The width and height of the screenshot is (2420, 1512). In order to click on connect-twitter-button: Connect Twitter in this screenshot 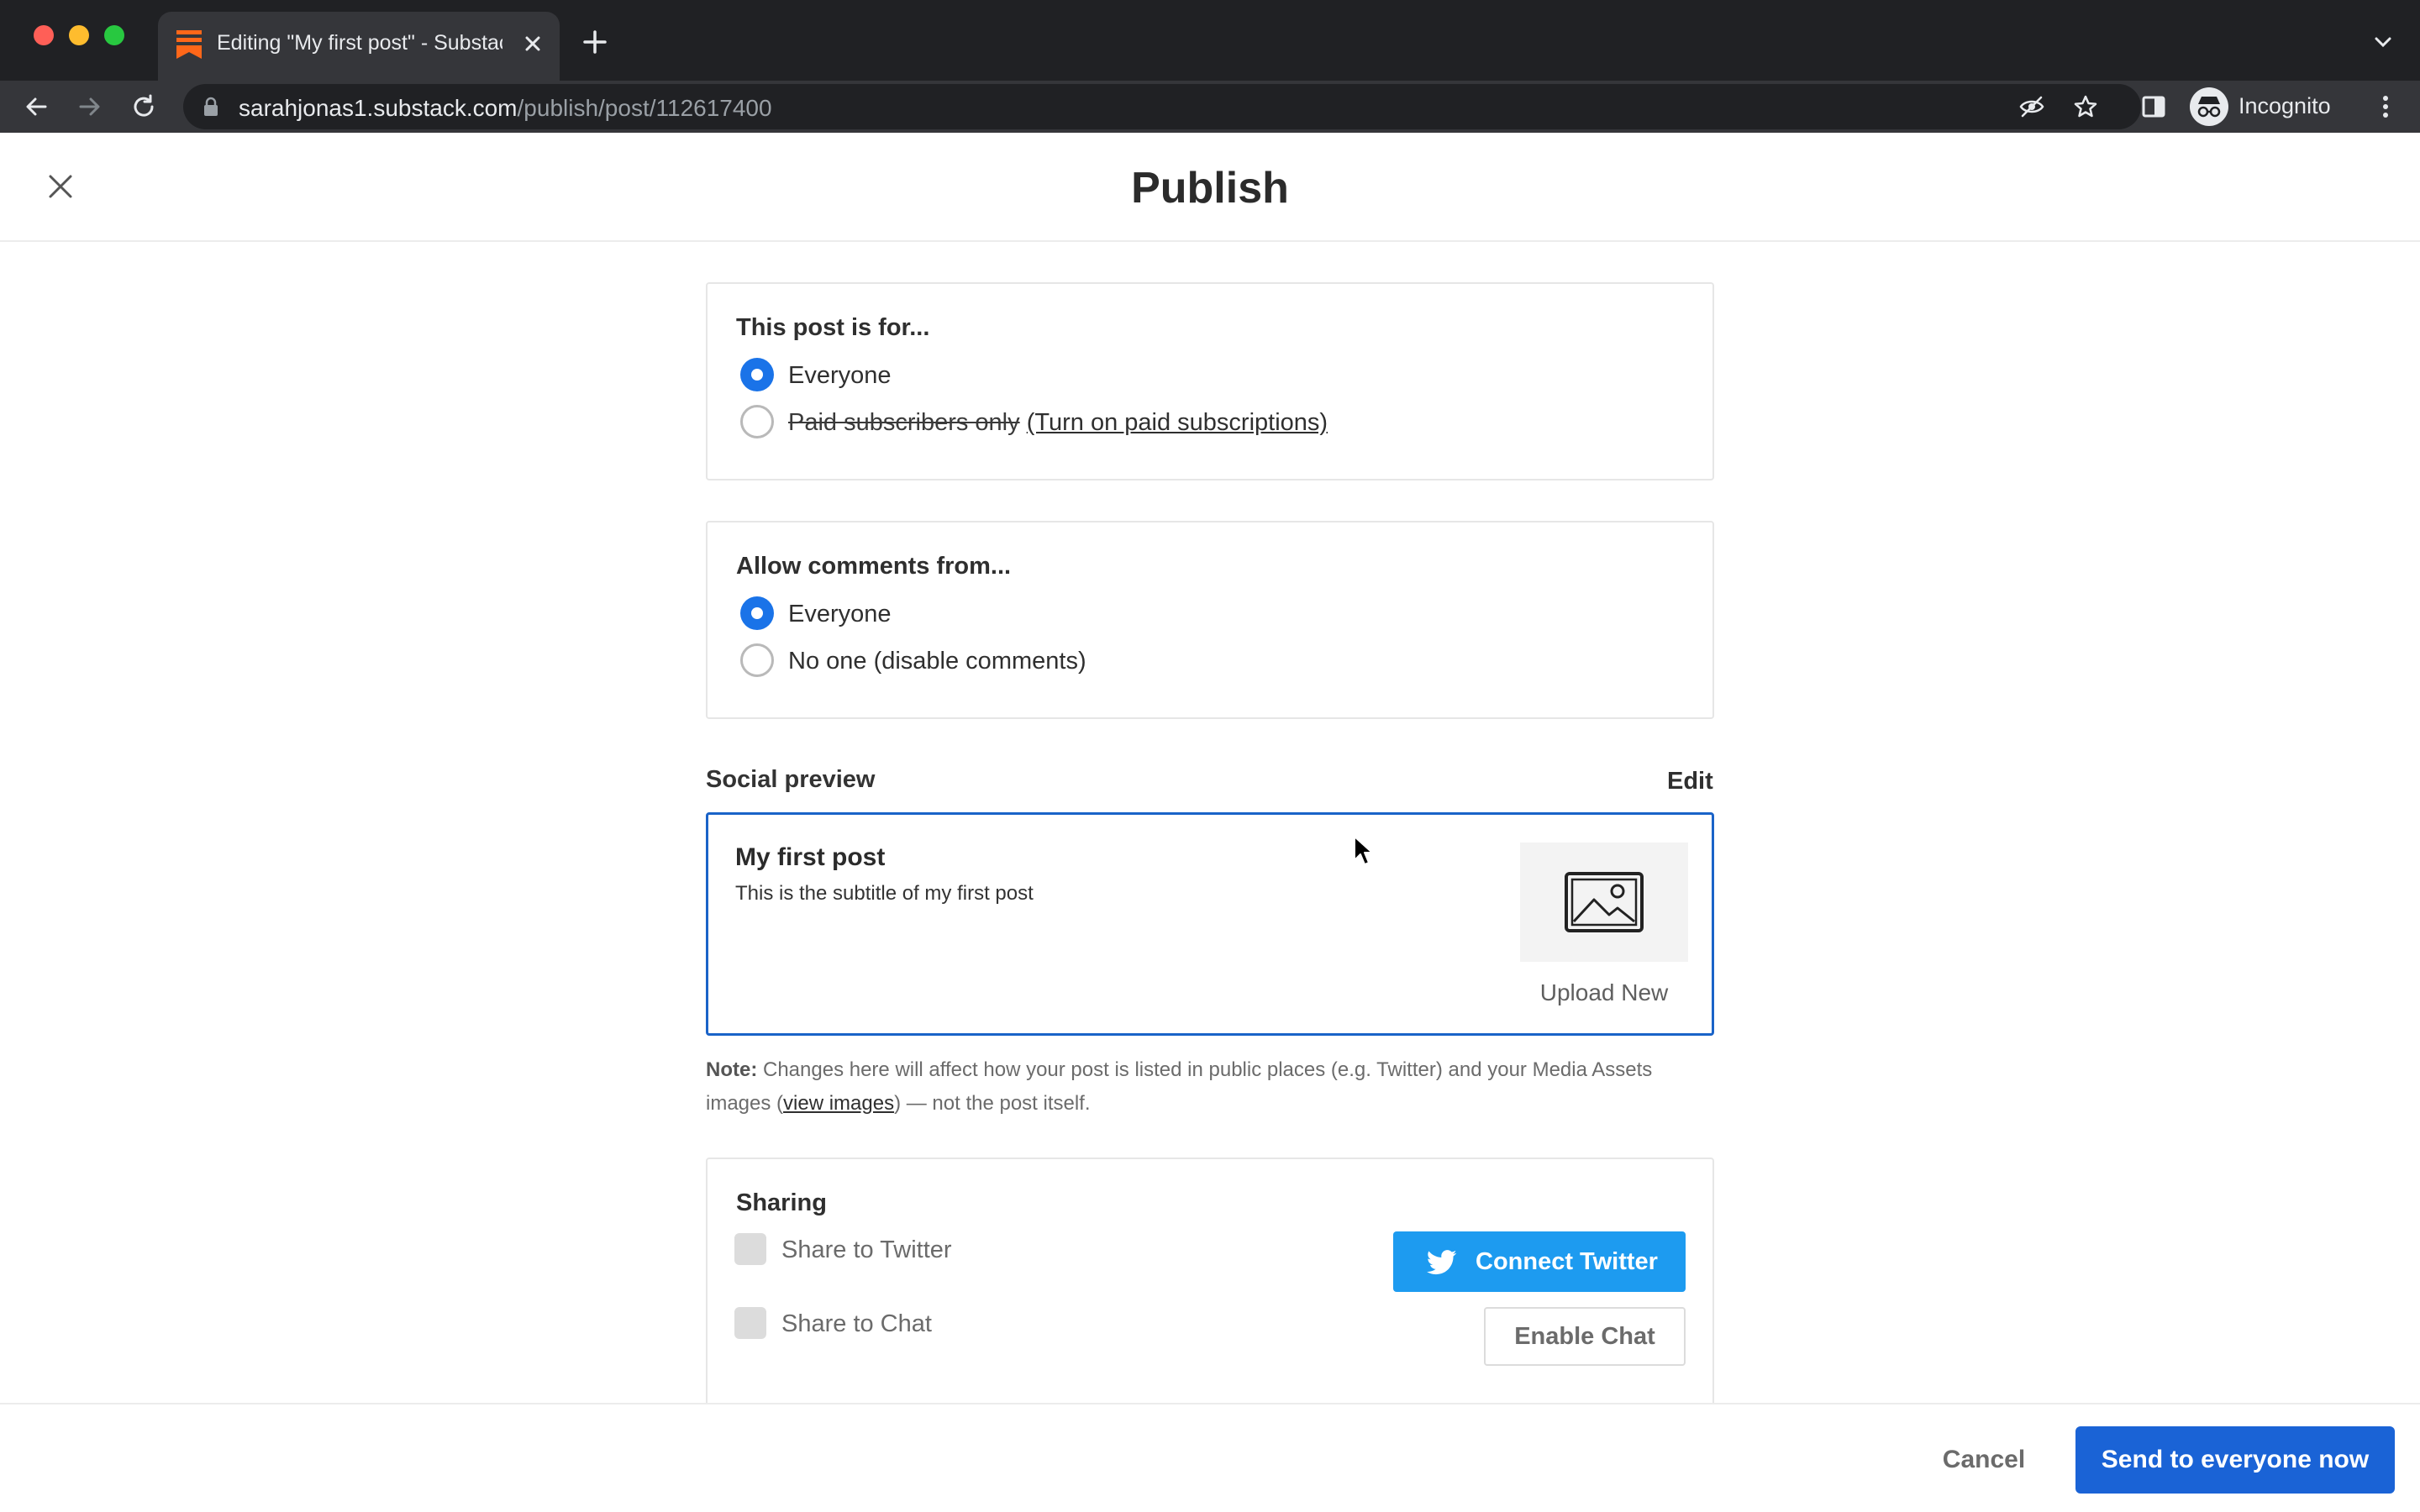, I will do `click(1539, 1261)`.